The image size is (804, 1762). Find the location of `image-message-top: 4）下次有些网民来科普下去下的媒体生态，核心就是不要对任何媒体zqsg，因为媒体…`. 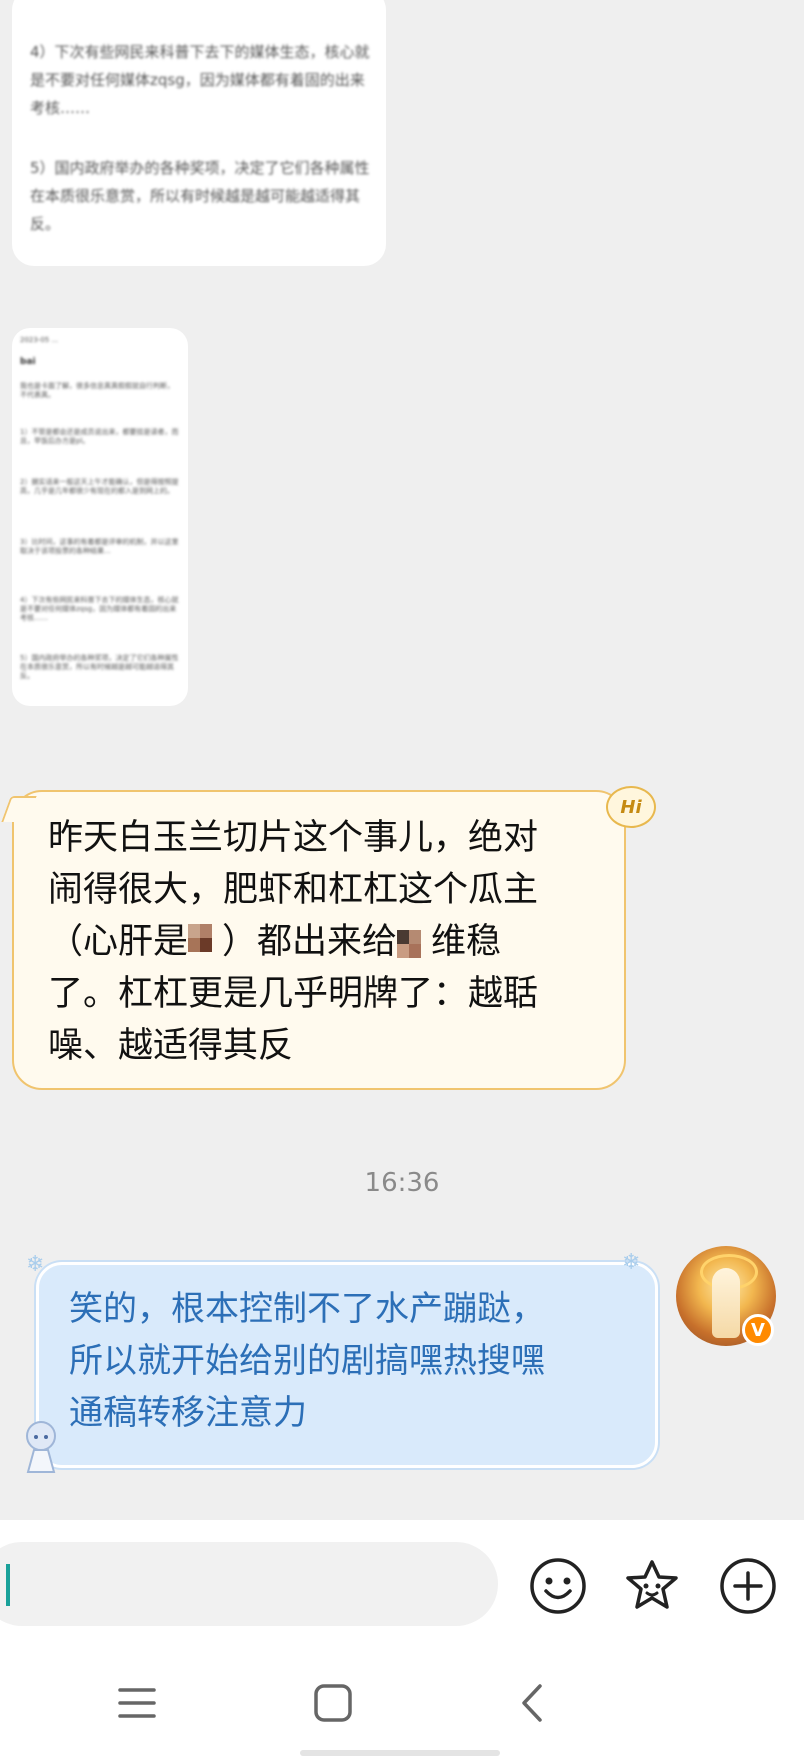

image-message-top: 4）下次有些网民来科普下去下的媒体生态，核心就是不要对任何媒体zqsg，因为媒体… is located at coordinates (199, 133).